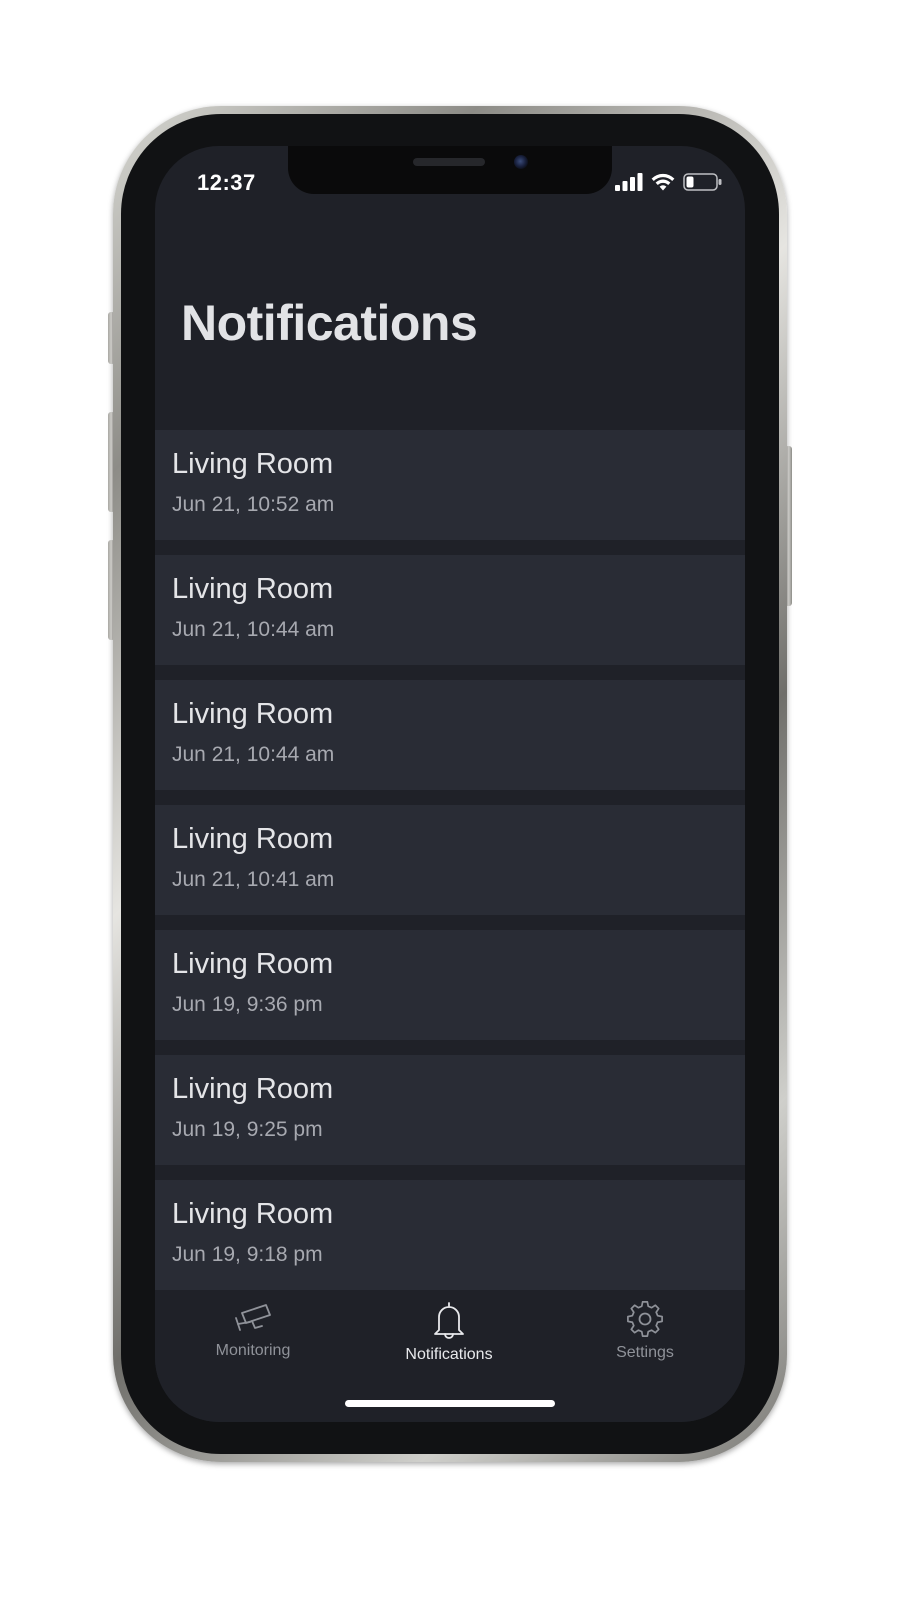  I want to click on page-title: Notifications, so click(329, 323).